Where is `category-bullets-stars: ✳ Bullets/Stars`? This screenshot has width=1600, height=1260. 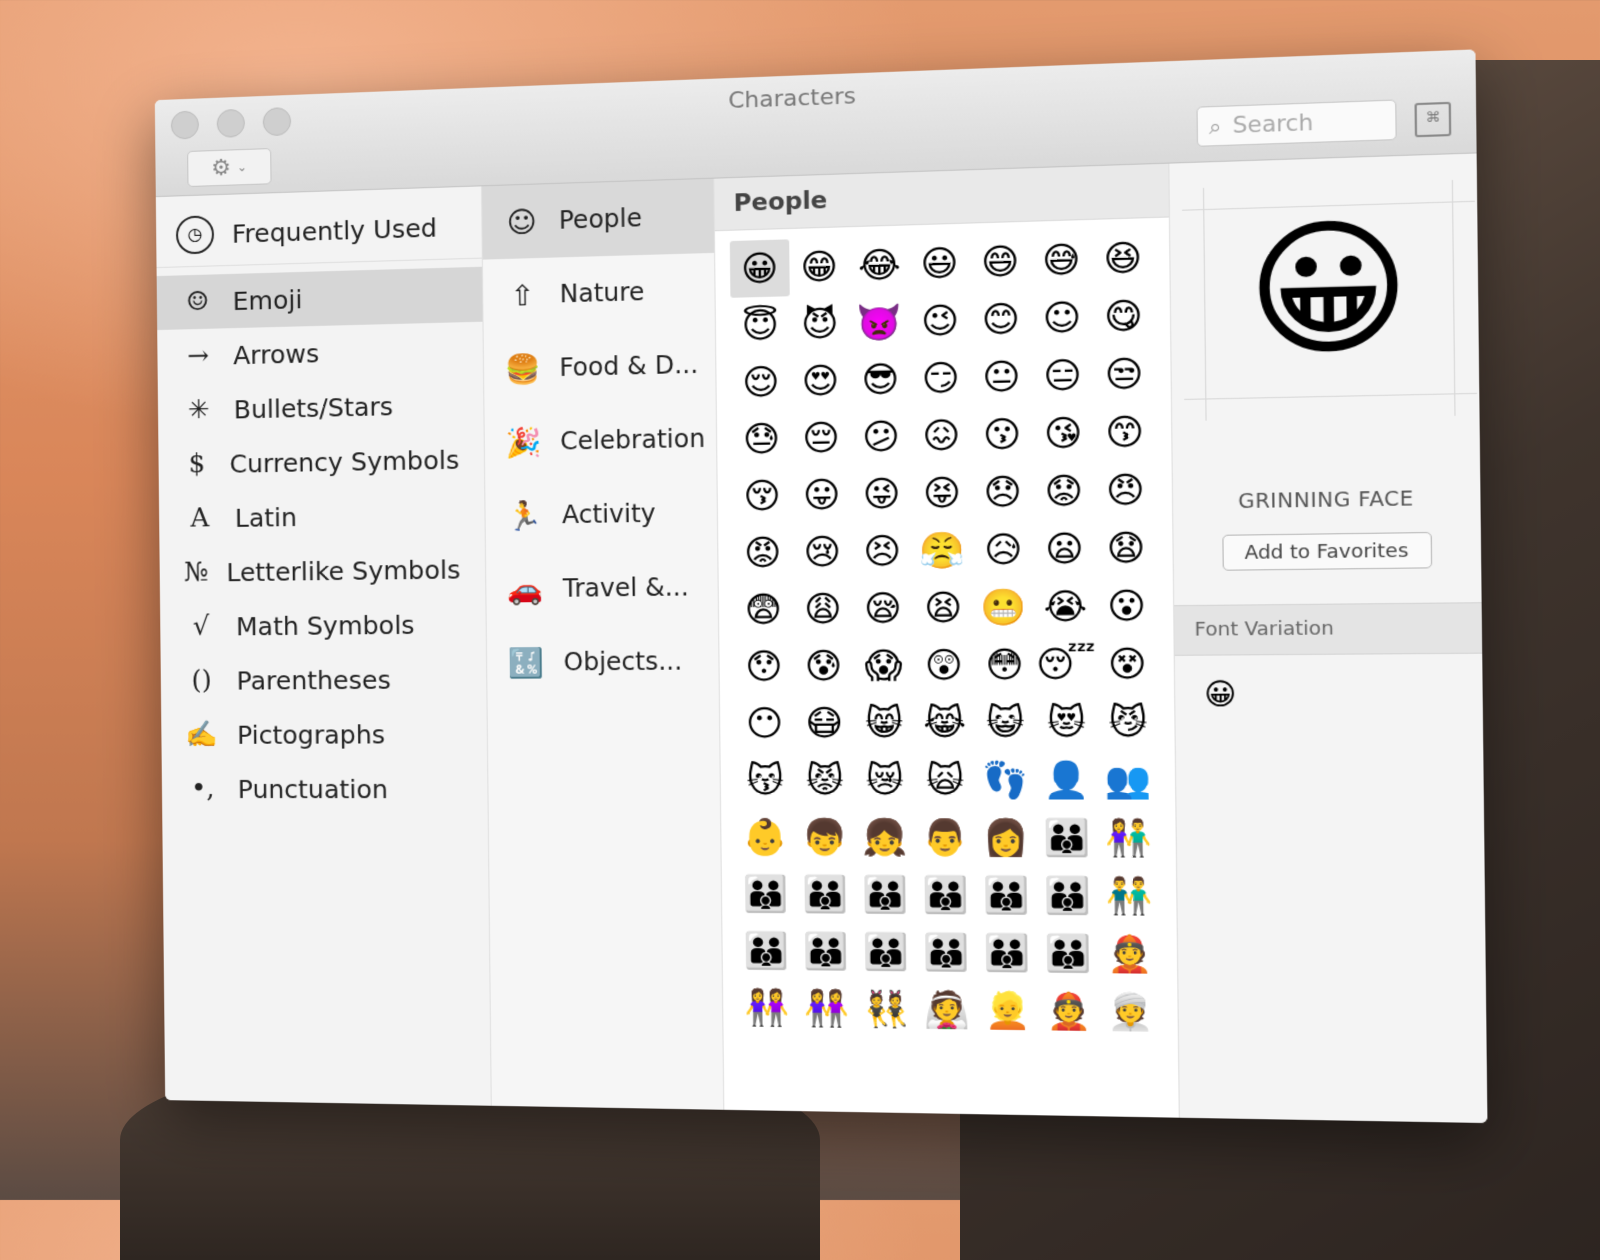
category-bullets-stars: ✳ Bullets/Stars is located at coordinates (321, 407).